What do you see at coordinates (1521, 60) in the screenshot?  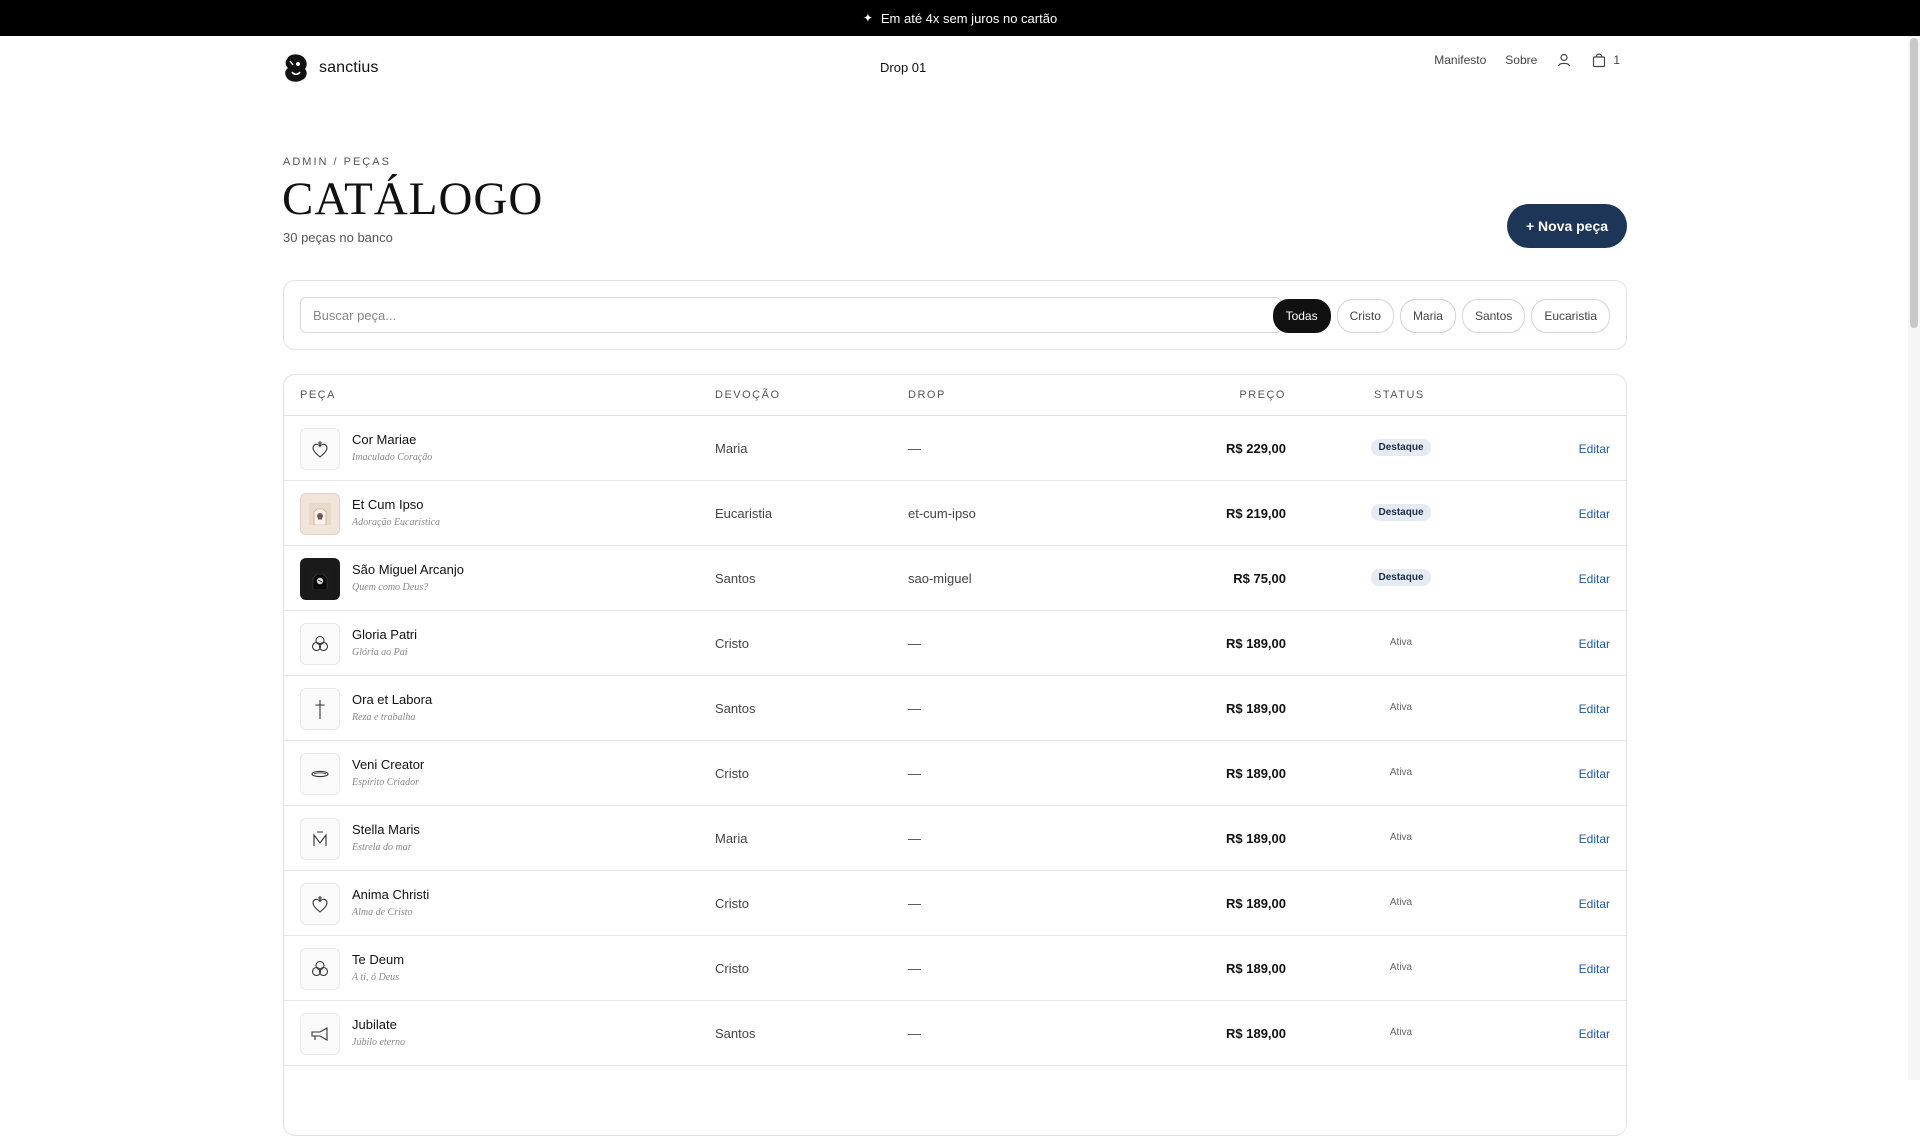 I see `nav-sobre: Sobre` at bounding box center [1521, 60].